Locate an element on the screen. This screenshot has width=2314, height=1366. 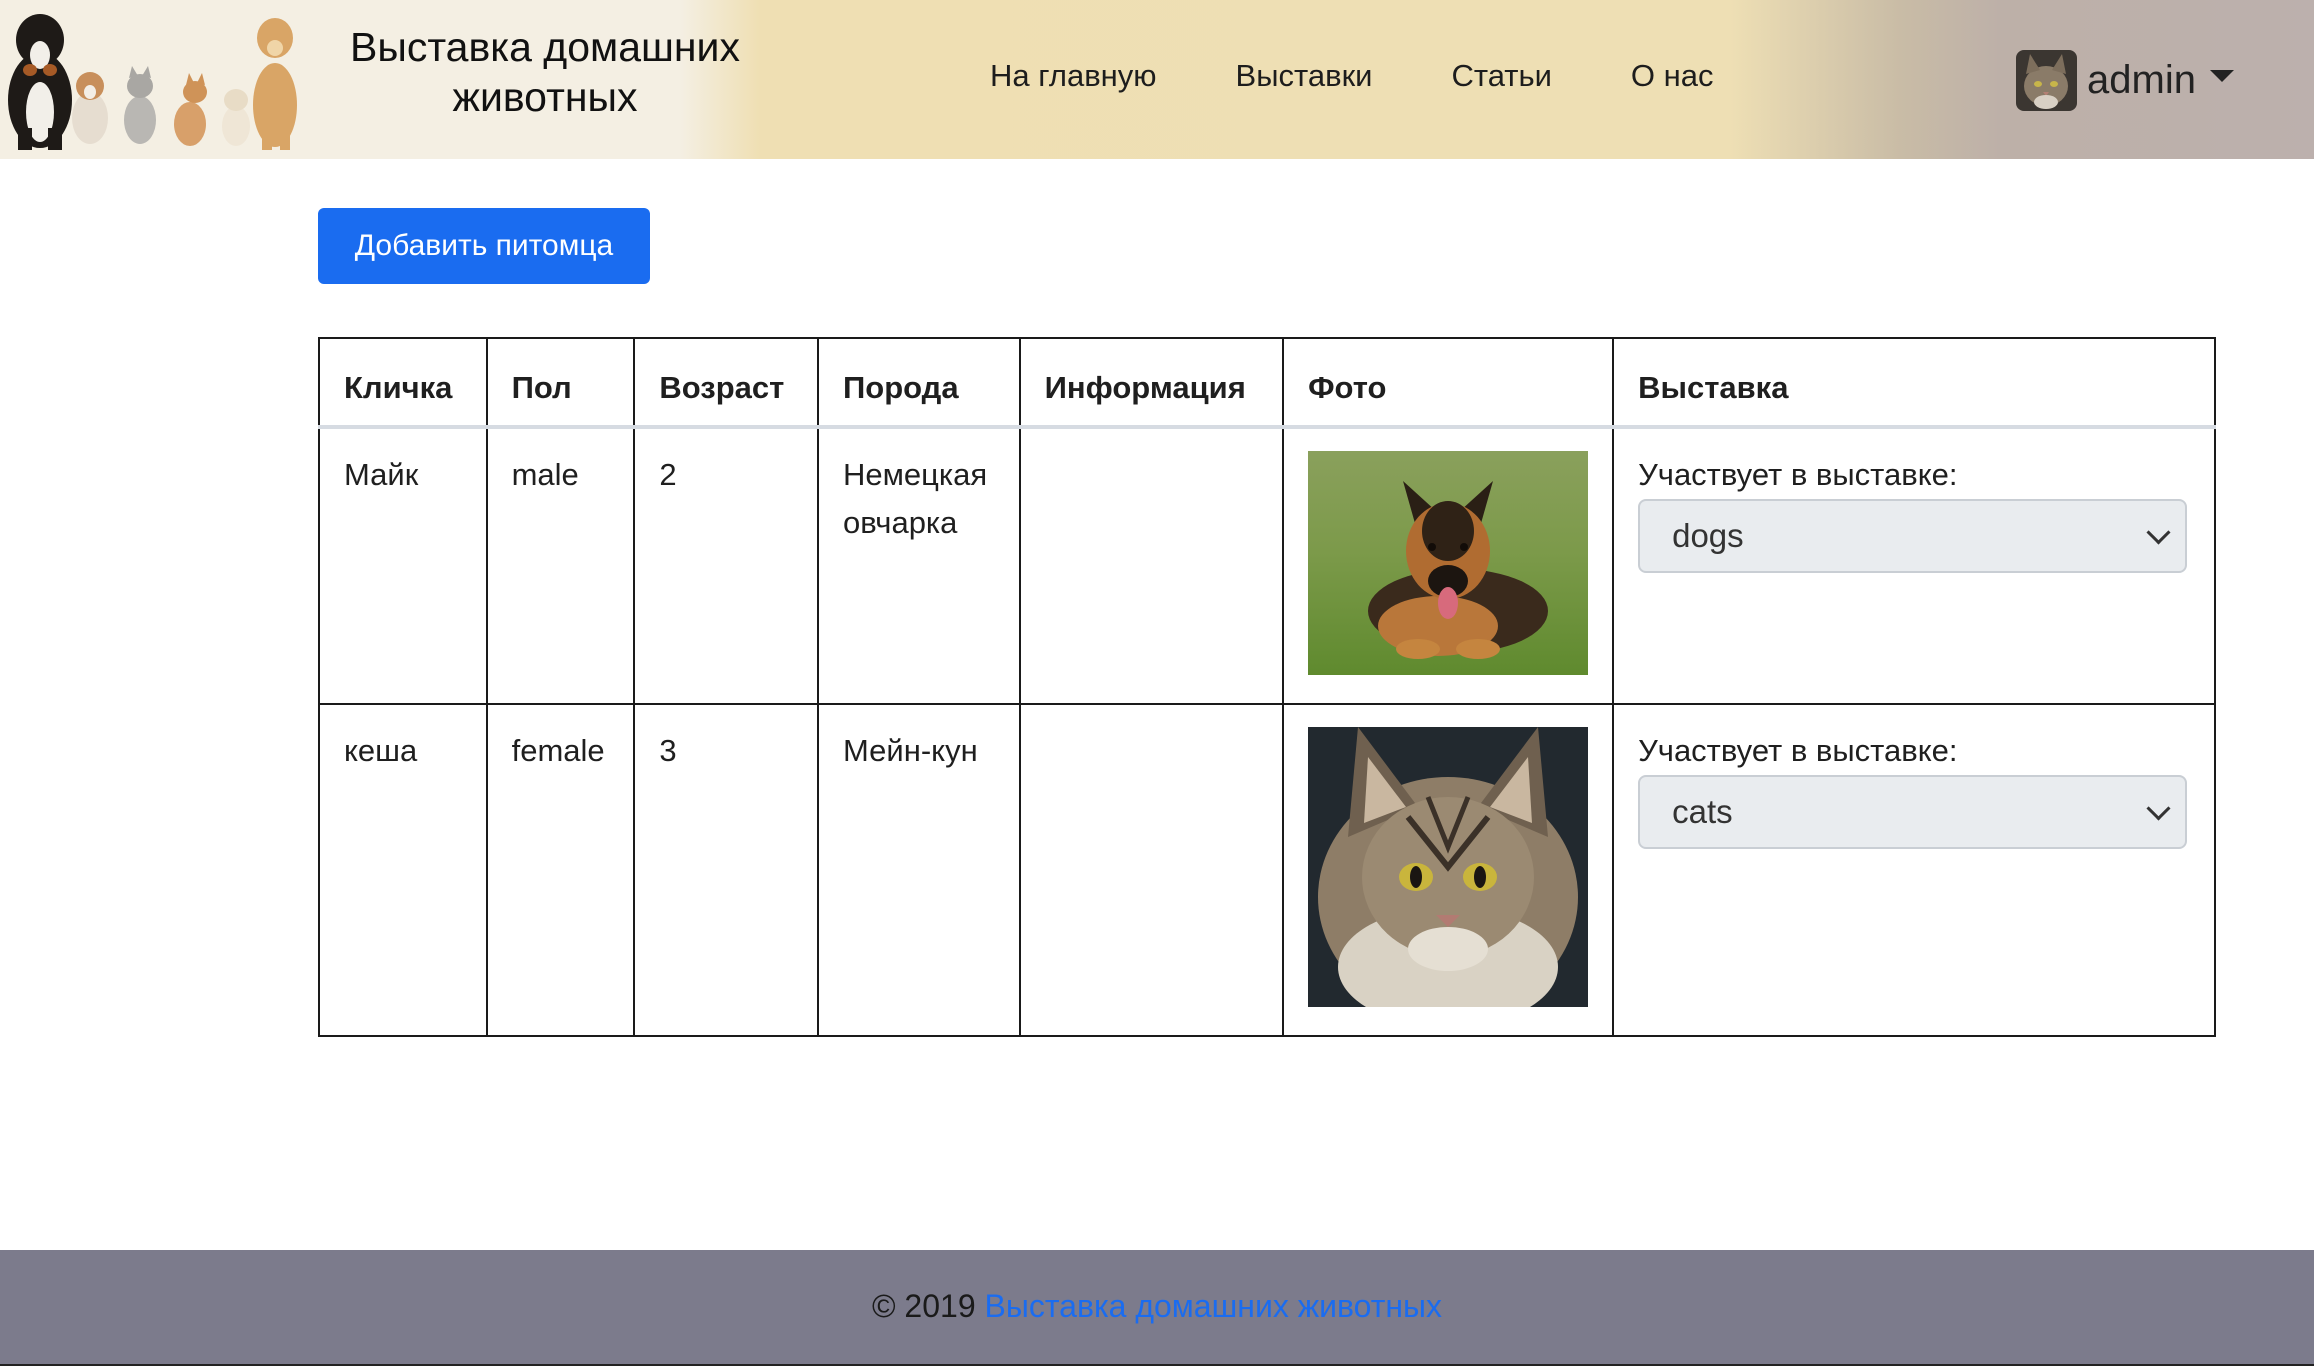
footer-text: © 2019 Выставка домашних животных is located at coordinates (1157, 1306).